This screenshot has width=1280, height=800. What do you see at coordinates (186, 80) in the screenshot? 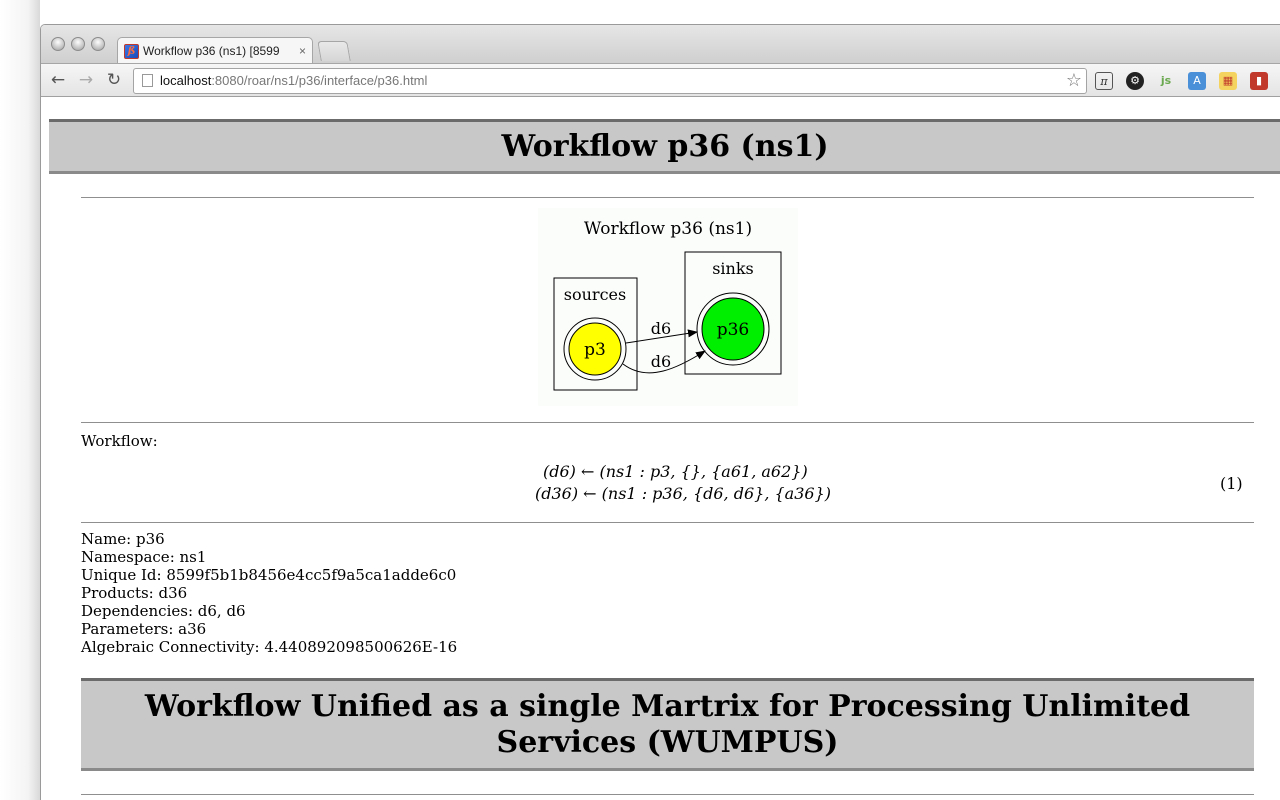
I see `url-host: localhost` at bounding box center [186, 80].